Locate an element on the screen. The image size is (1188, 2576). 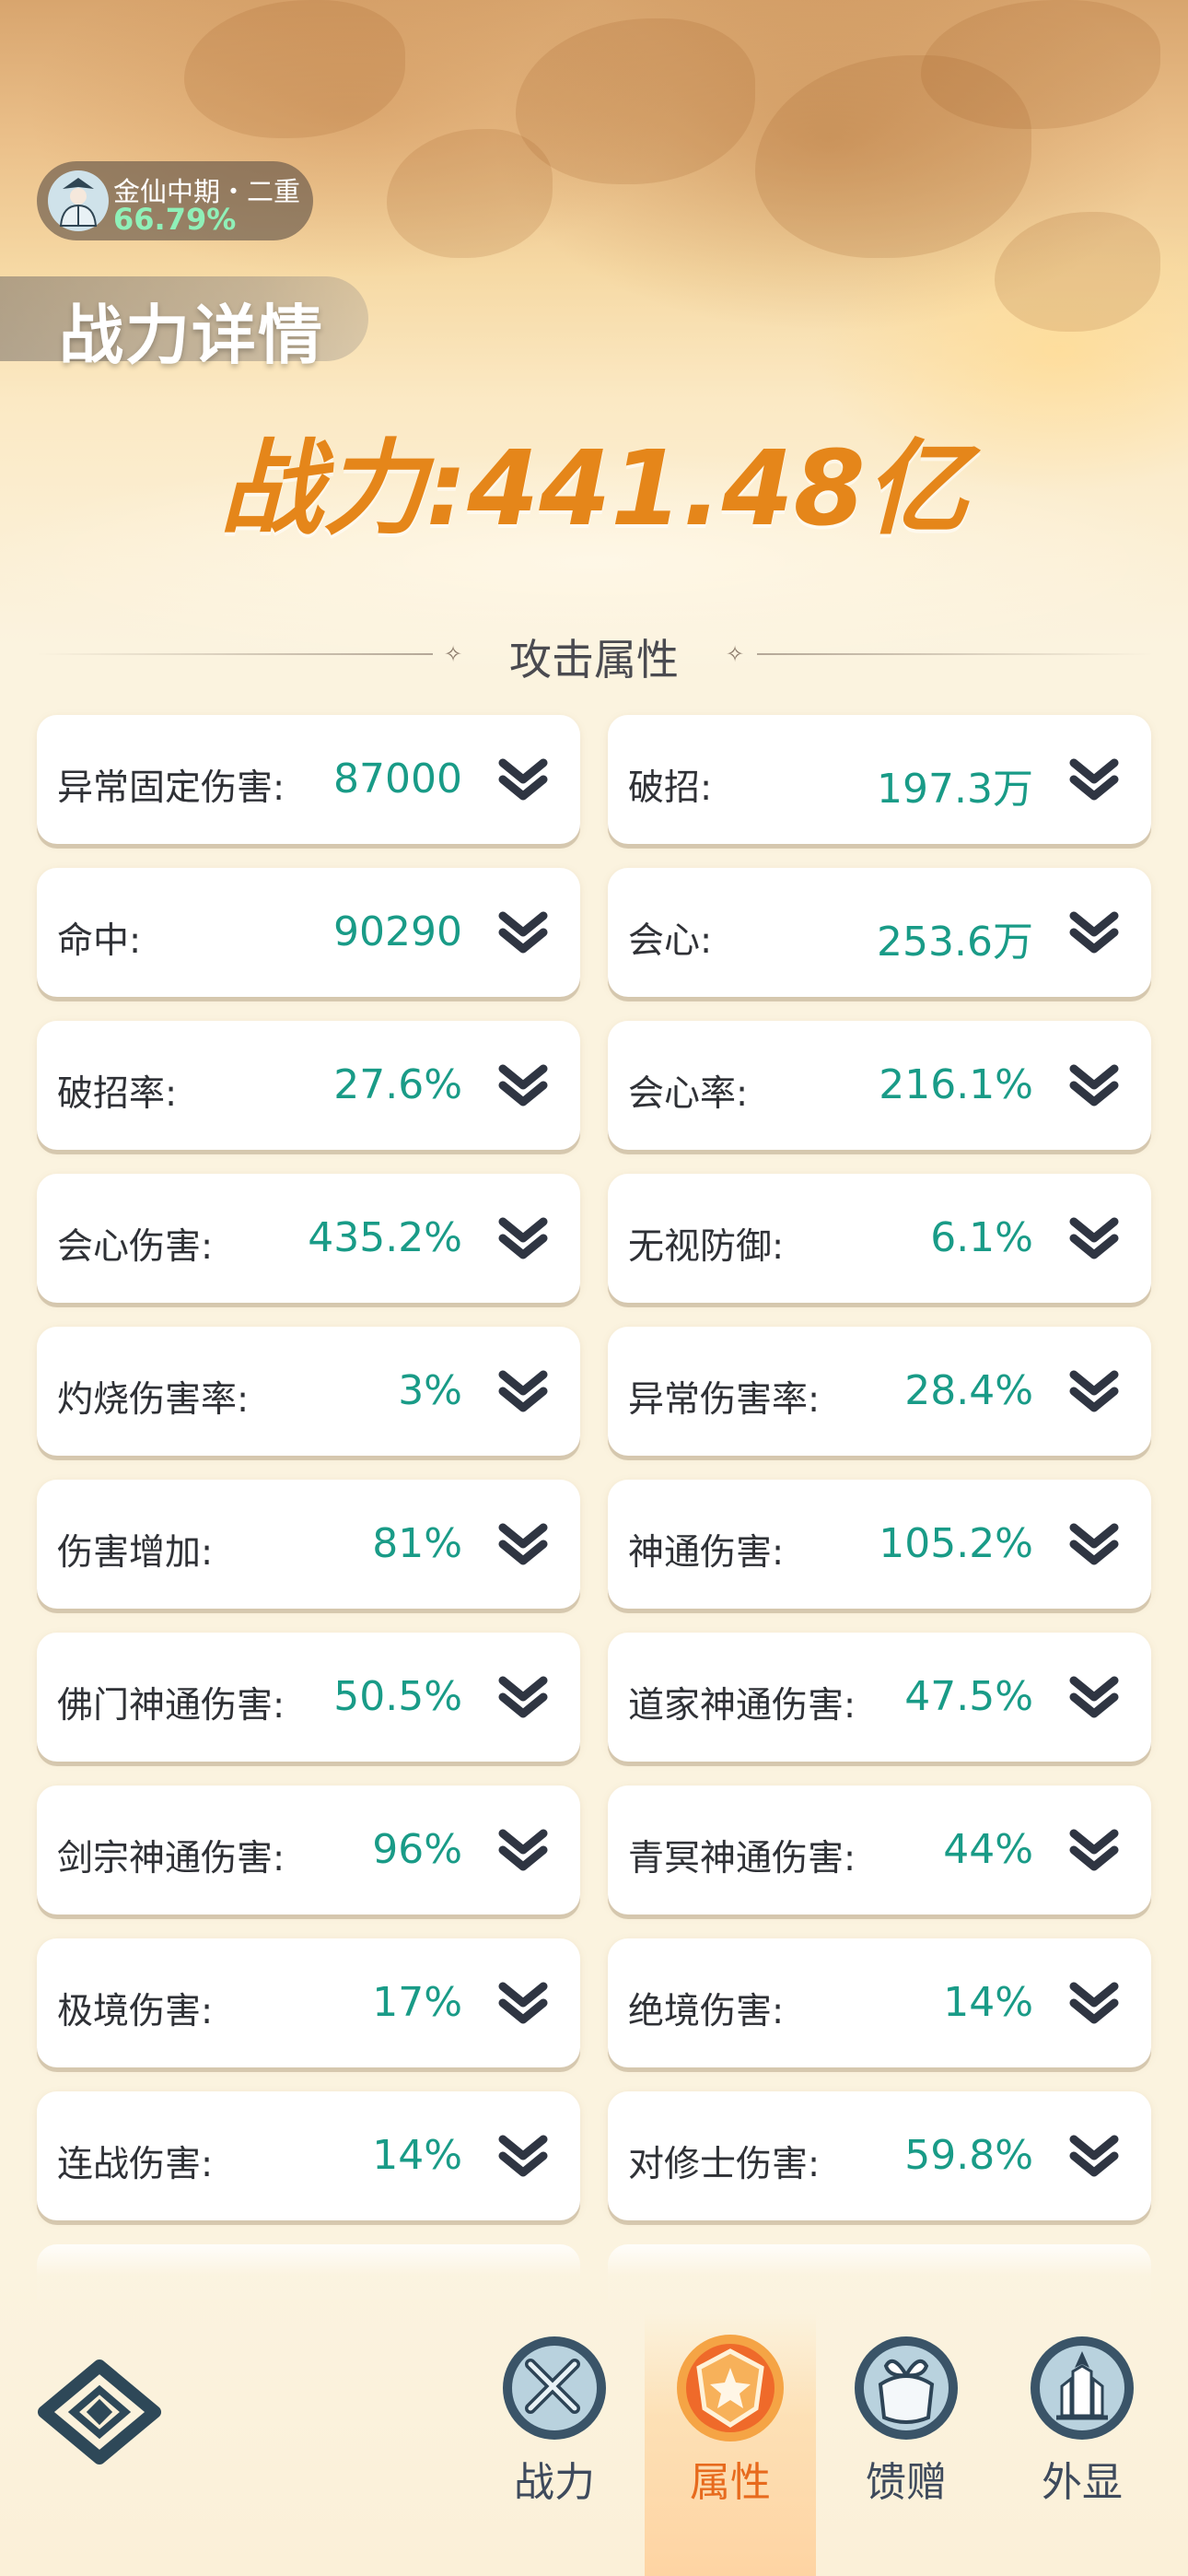
menu-logo-icon is located at coordinates (99, 2412).